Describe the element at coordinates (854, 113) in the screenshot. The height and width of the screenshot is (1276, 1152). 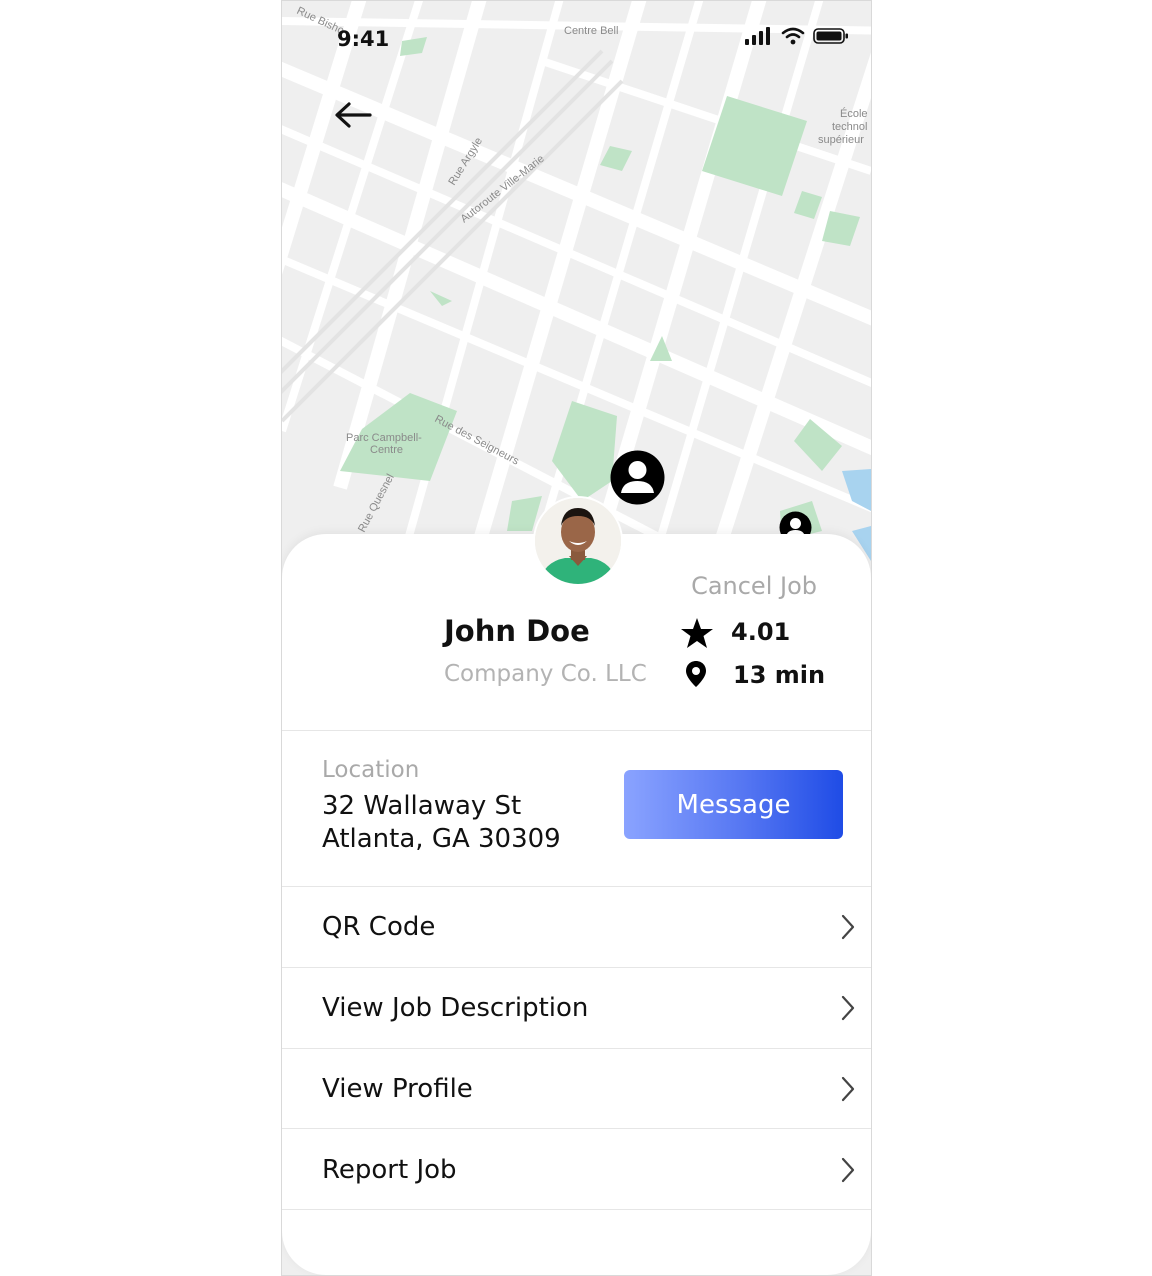
I see `map-label-ecole-1: École` at that location.